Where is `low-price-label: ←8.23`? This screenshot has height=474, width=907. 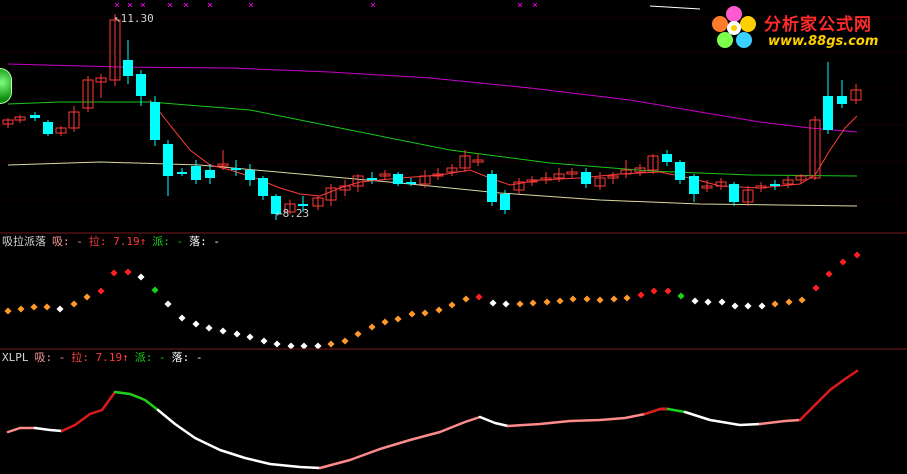
low-price-label: ←8.23 is located at coordinates (293, 213).